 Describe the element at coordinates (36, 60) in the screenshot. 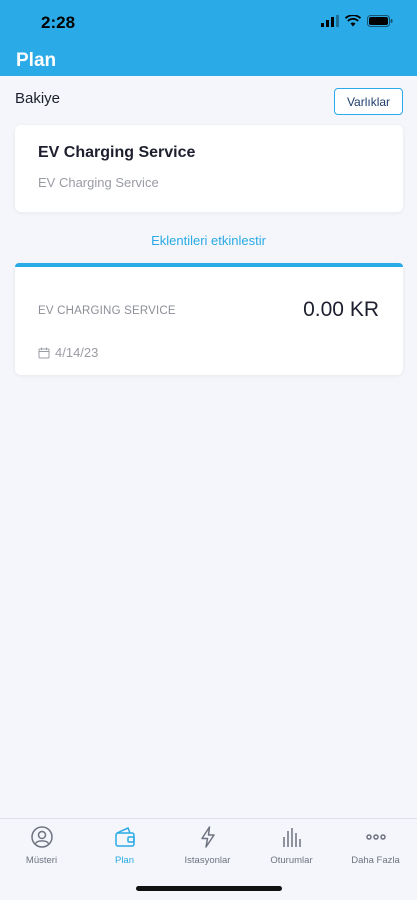

I see `page-title: Plan` at that location.